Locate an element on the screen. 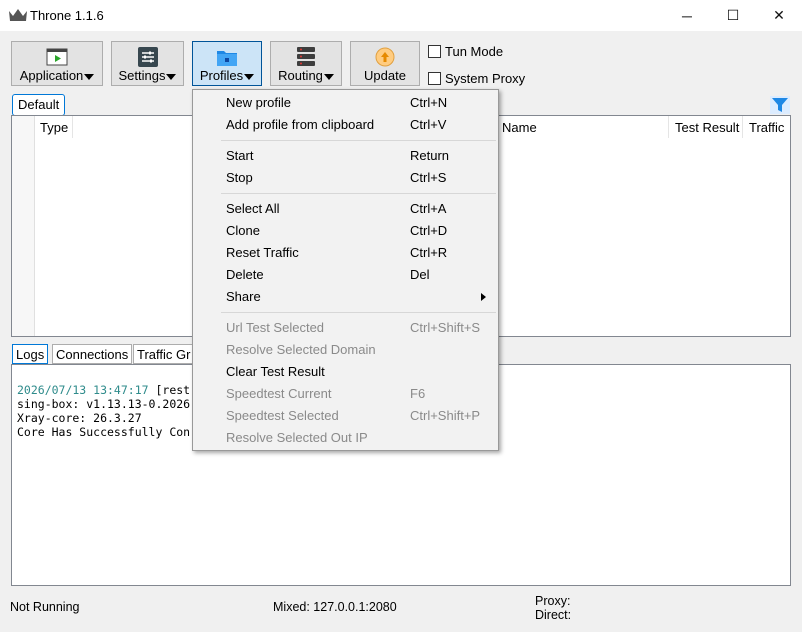  log-timestamp: 2026/07/13 13:47:17 is located at coordinates (83, 390).